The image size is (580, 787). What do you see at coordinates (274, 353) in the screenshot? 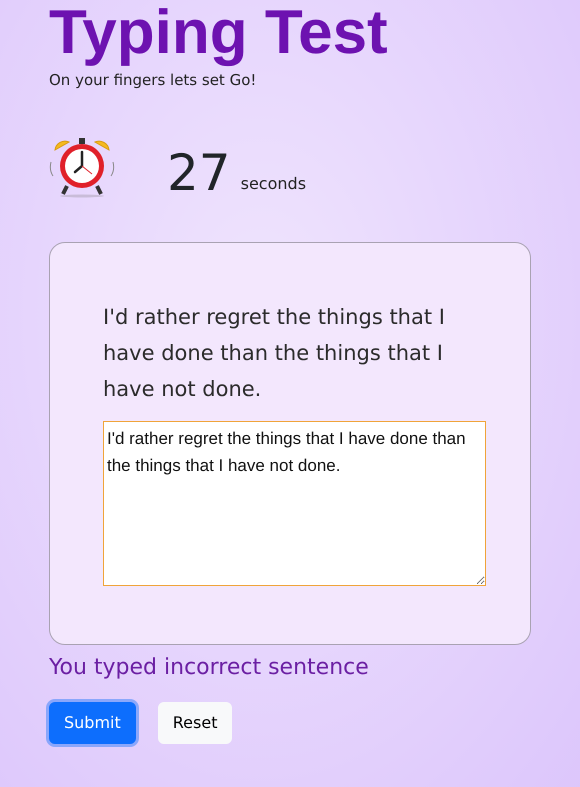
I see `quote-text: I'd rather regret the things that I have done than the things that I have not done.` at bounding box center [274, 353].